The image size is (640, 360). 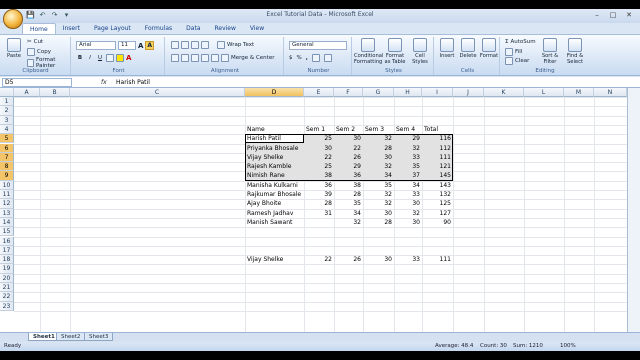 What do you see at coordinates (71, 28) in the screenshot?
I see `tab-insert: Insert` at bounding box center [71, 28].